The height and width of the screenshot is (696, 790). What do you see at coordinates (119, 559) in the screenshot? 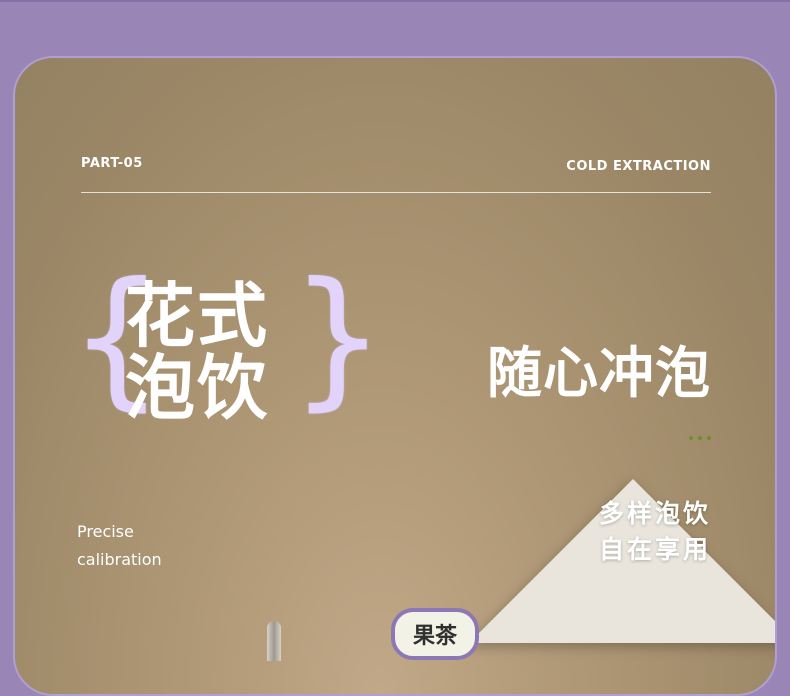
I see `precise-line2: calibration` at bounding box center [119, 559].